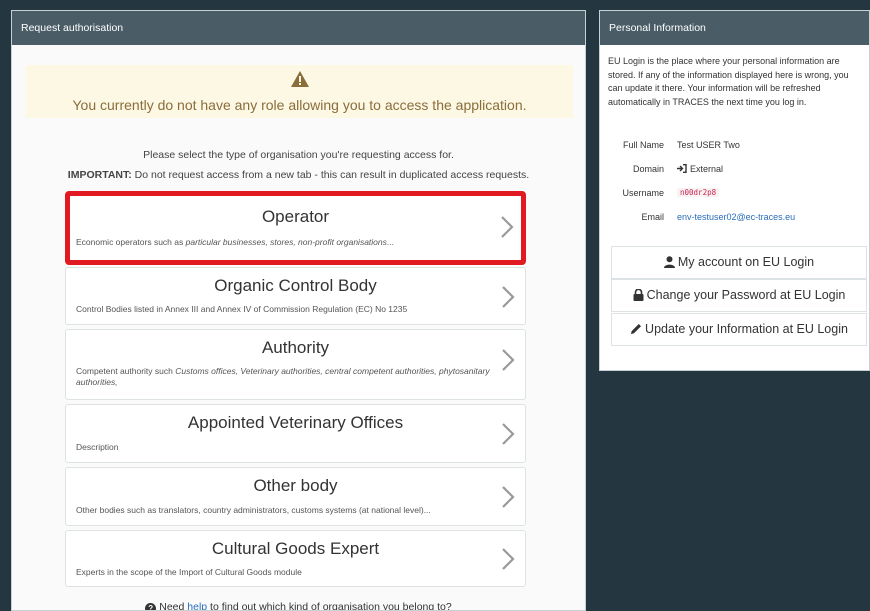 The width and height of the screenshot is (870, 611). I want to click on update-information-button: Update your Information at EU Login, so click(739, 329).